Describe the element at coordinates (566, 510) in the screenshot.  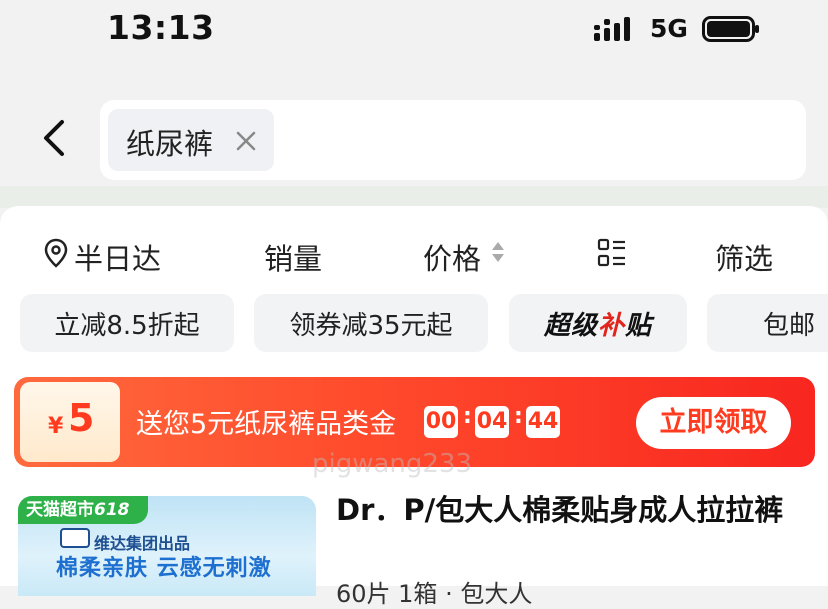
I see `product-title: Dr．P/包大人棉柔贴身成人拉拉裤` at that location.